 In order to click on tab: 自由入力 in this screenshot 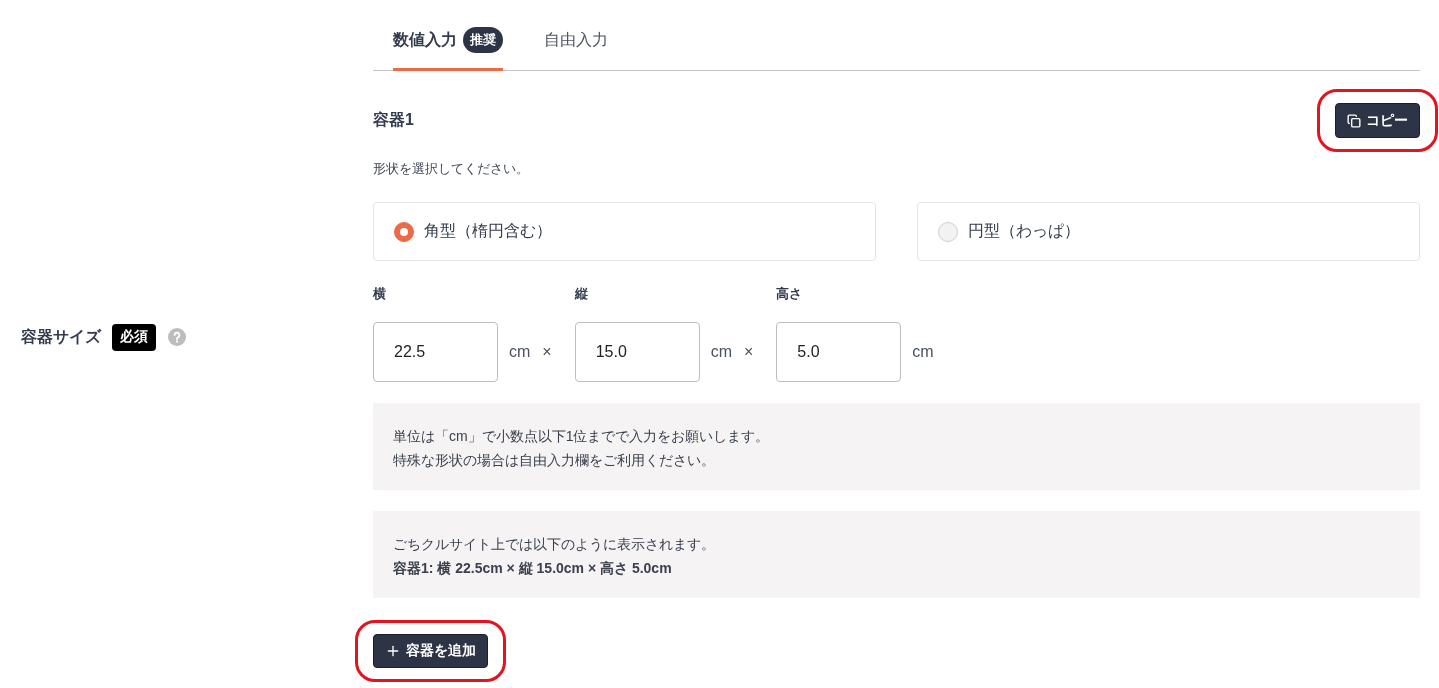, I will do `click(576, 38)`.